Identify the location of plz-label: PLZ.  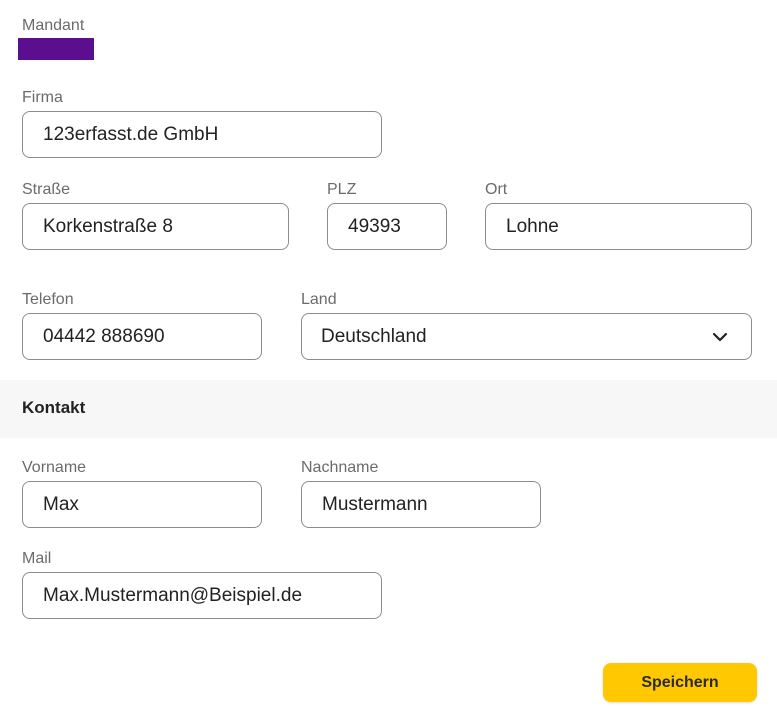
(342, 189).